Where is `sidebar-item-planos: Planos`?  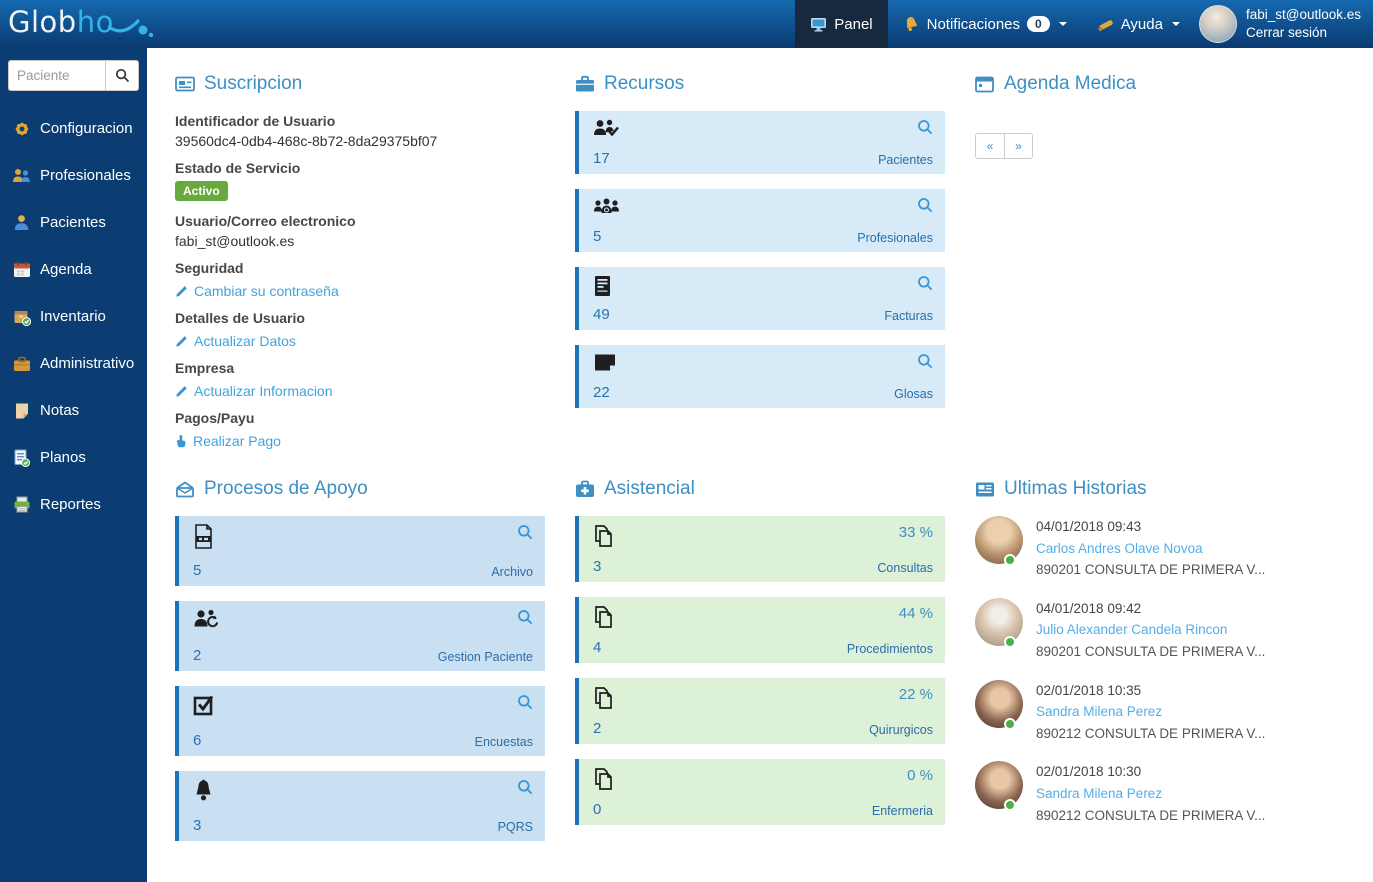 sidebar-item-planos: Planos is located at coordinates (73, 457).